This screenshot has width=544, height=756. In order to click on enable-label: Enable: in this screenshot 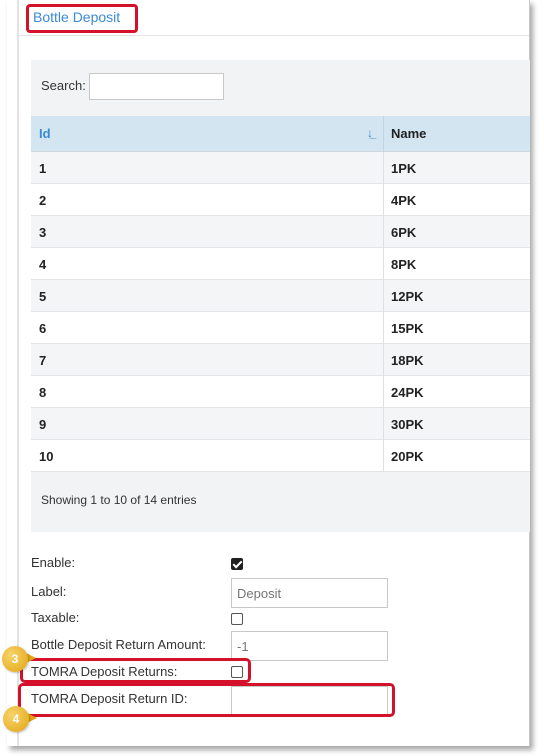, I will do `click(53, 562)`.